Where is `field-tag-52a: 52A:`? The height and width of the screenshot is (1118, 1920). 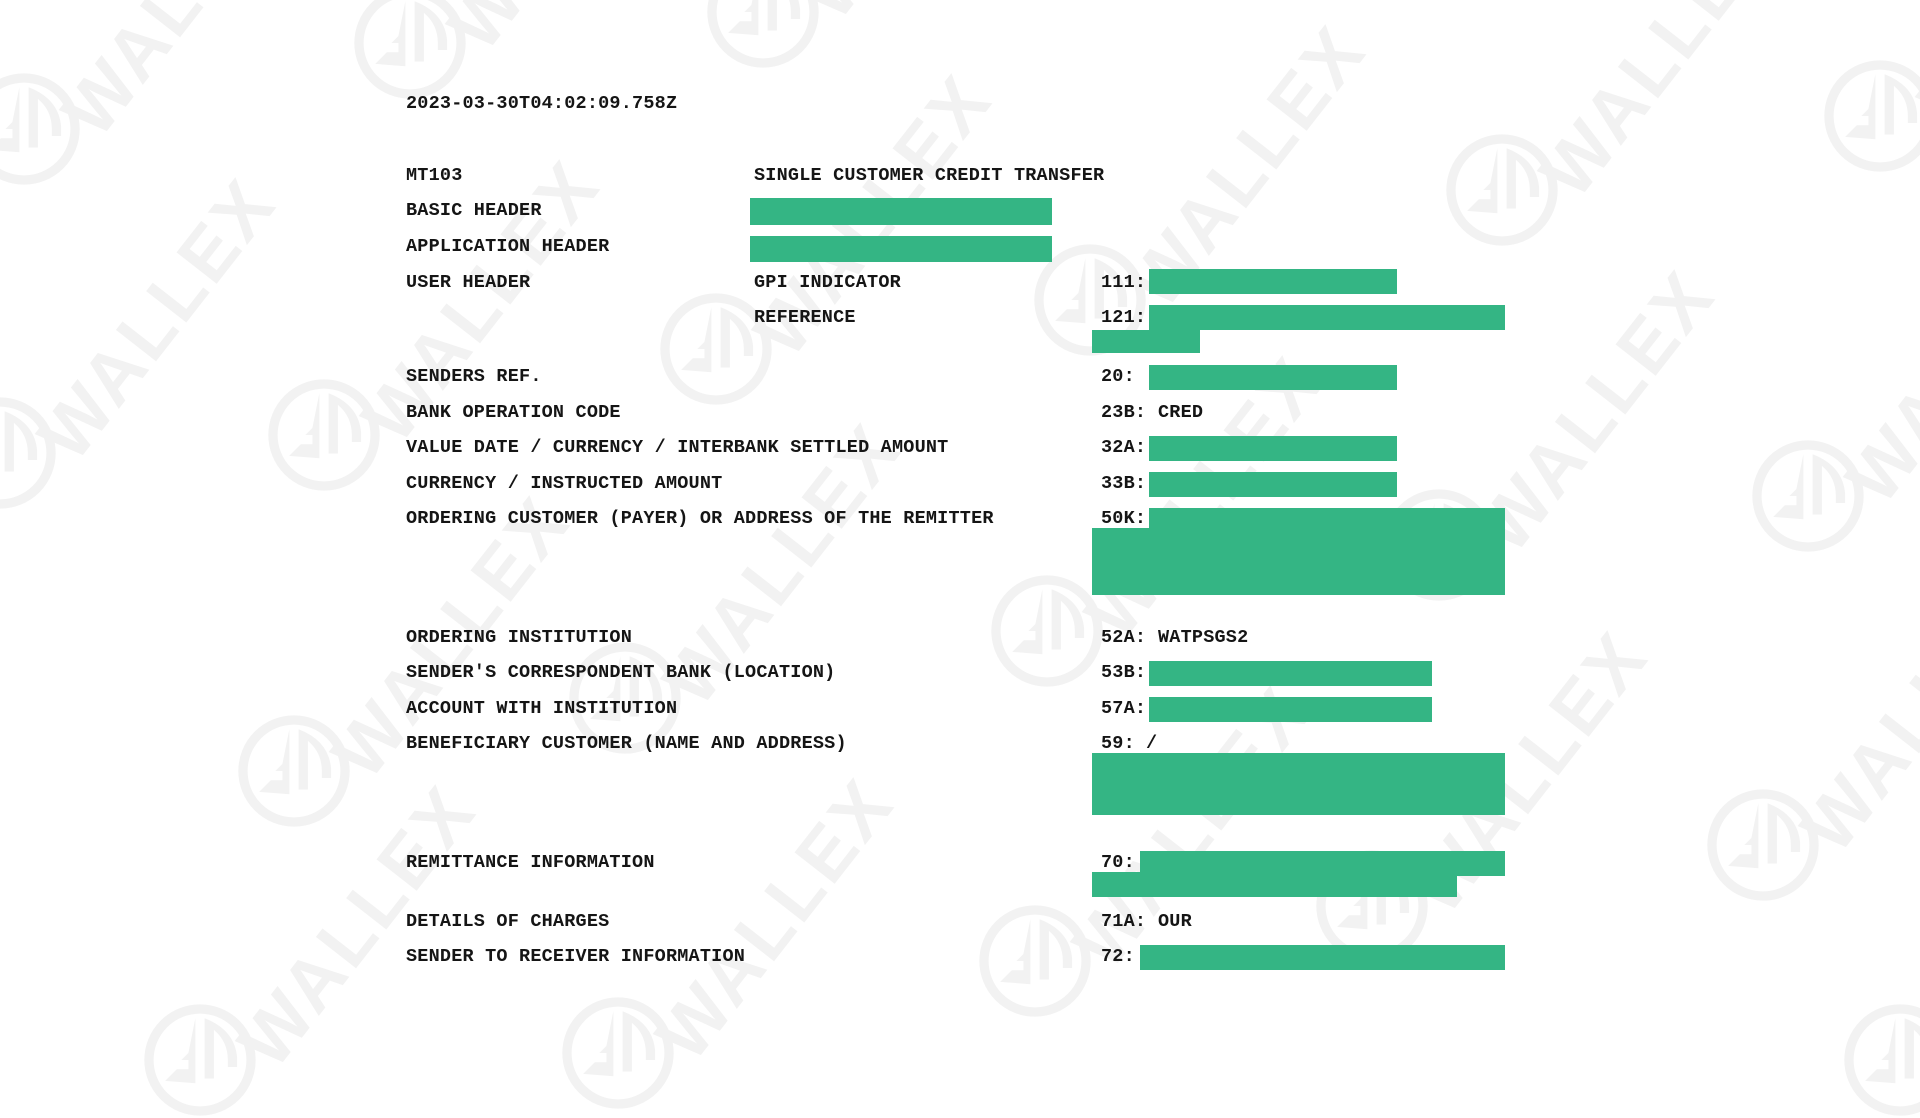 field-tag-52a: 52A: is located at coordinates (1124, 637).